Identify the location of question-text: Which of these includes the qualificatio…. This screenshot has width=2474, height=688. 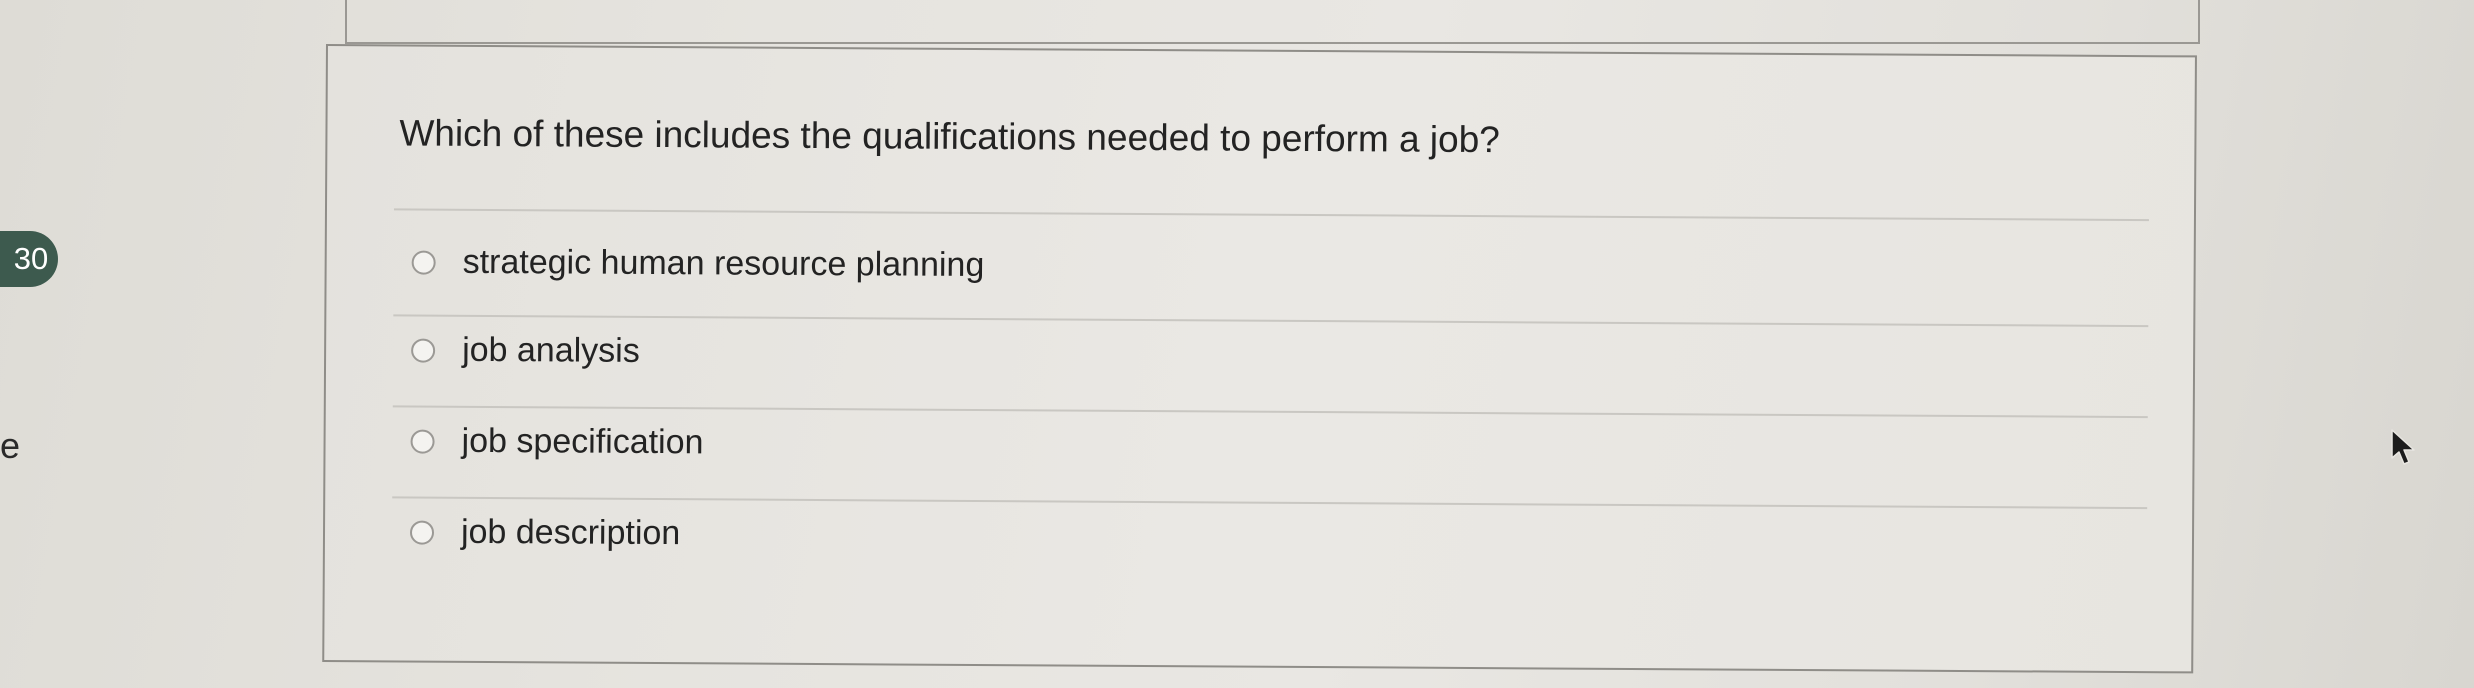
(949, 136).